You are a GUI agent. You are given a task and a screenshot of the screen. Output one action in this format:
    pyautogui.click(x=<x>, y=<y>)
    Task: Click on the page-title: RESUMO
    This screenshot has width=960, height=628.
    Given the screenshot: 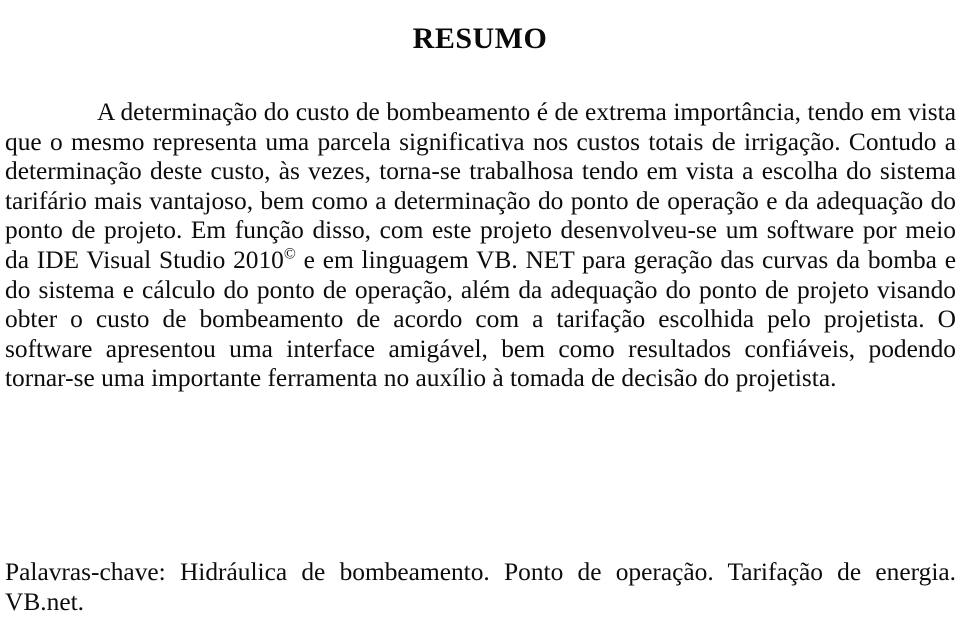 What is the action you would take?
    pyautogui.click(x=480, y=39)
    